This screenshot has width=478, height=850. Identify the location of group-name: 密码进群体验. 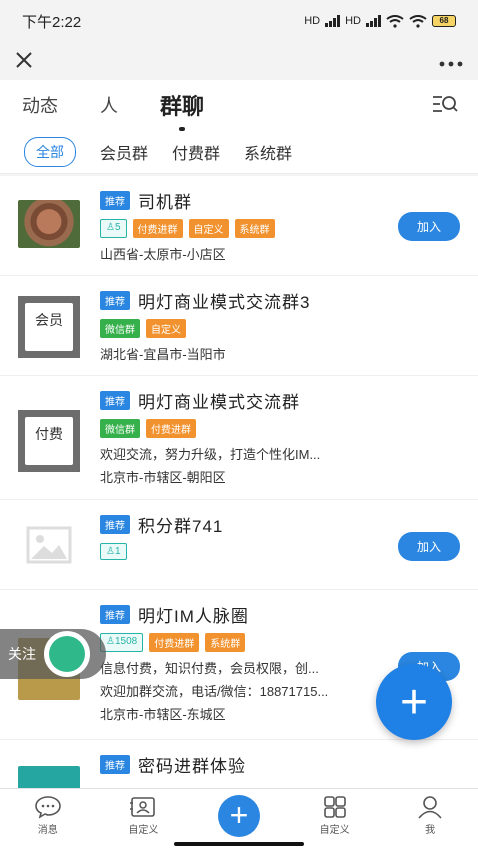
(192, 766).